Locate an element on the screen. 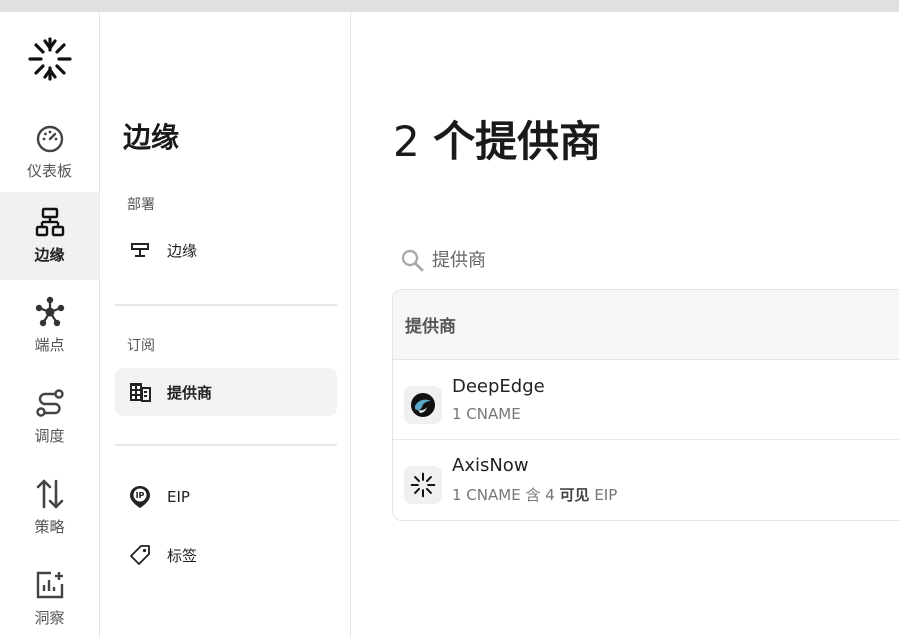 The height and width of the screenshot is (643, 899). rail-item-policy: 策略 is located at coordinates (49, 508).